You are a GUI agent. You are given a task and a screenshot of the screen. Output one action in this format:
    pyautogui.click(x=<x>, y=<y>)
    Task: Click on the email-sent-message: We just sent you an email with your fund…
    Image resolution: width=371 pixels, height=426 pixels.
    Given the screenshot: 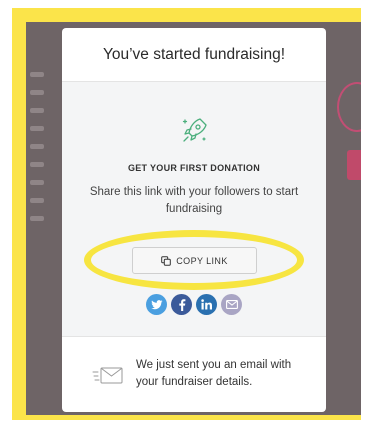 What is the action you would take?
    pyautogui.click(x=214, y=373)
    